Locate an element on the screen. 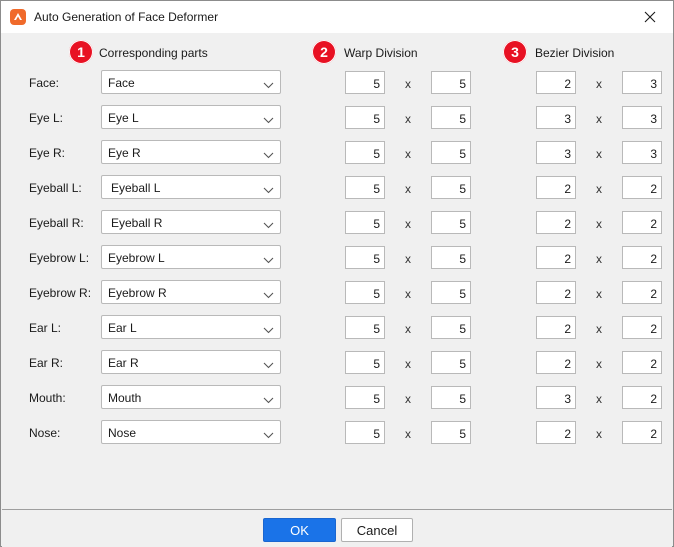 The height and width of the screenshot is (547, 674). warp-x-input-ear-l: 5 is located at coordinates (365, 327).